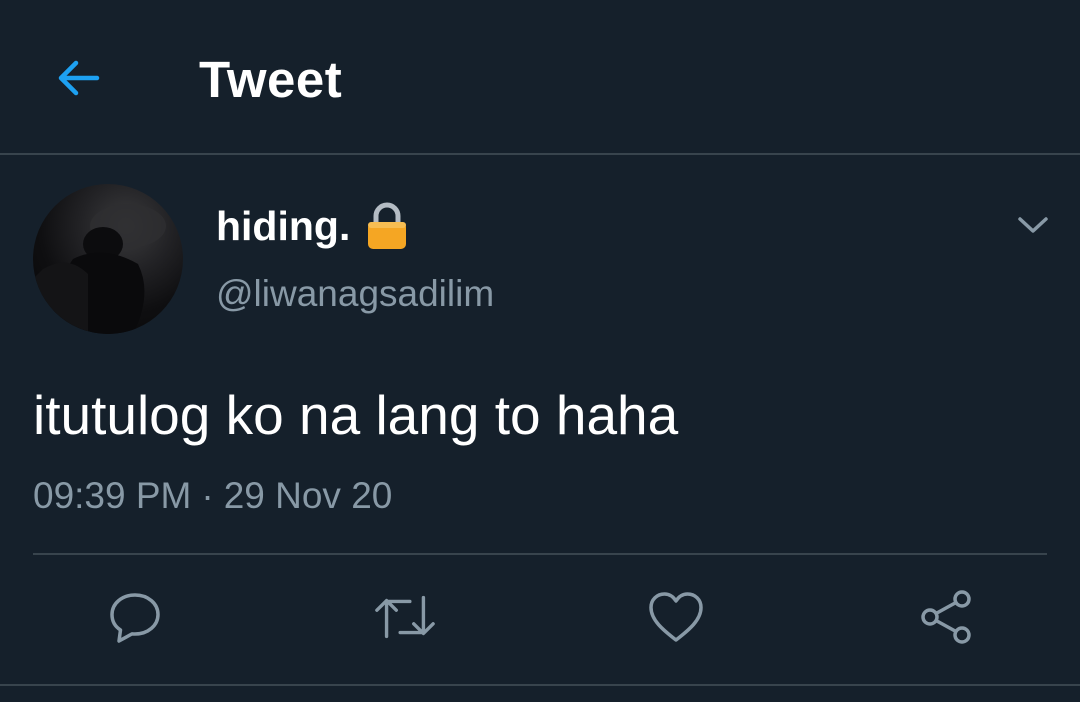 This screenshot has width=1080, height=702. What do you see at coordinates (112, 495) in the screenshot?
I see `tweet-time: 09:39 PM` at bounding box center [112, 495].